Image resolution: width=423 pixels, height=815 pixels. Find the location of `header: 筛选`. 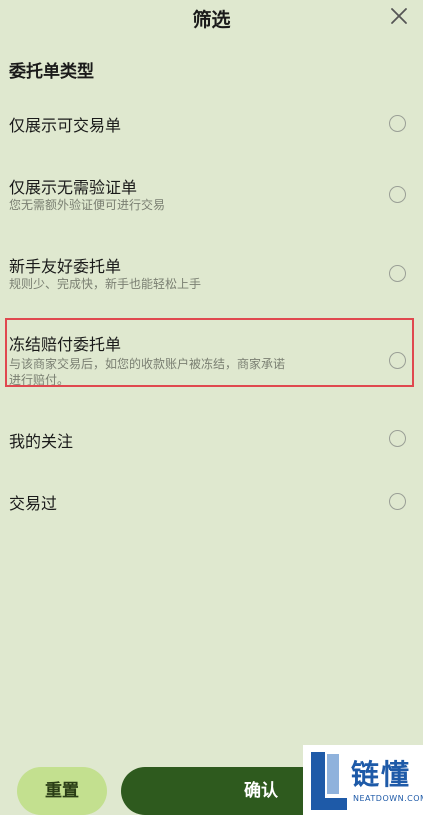

header: 筛选 is located at coordinates (211, 17).